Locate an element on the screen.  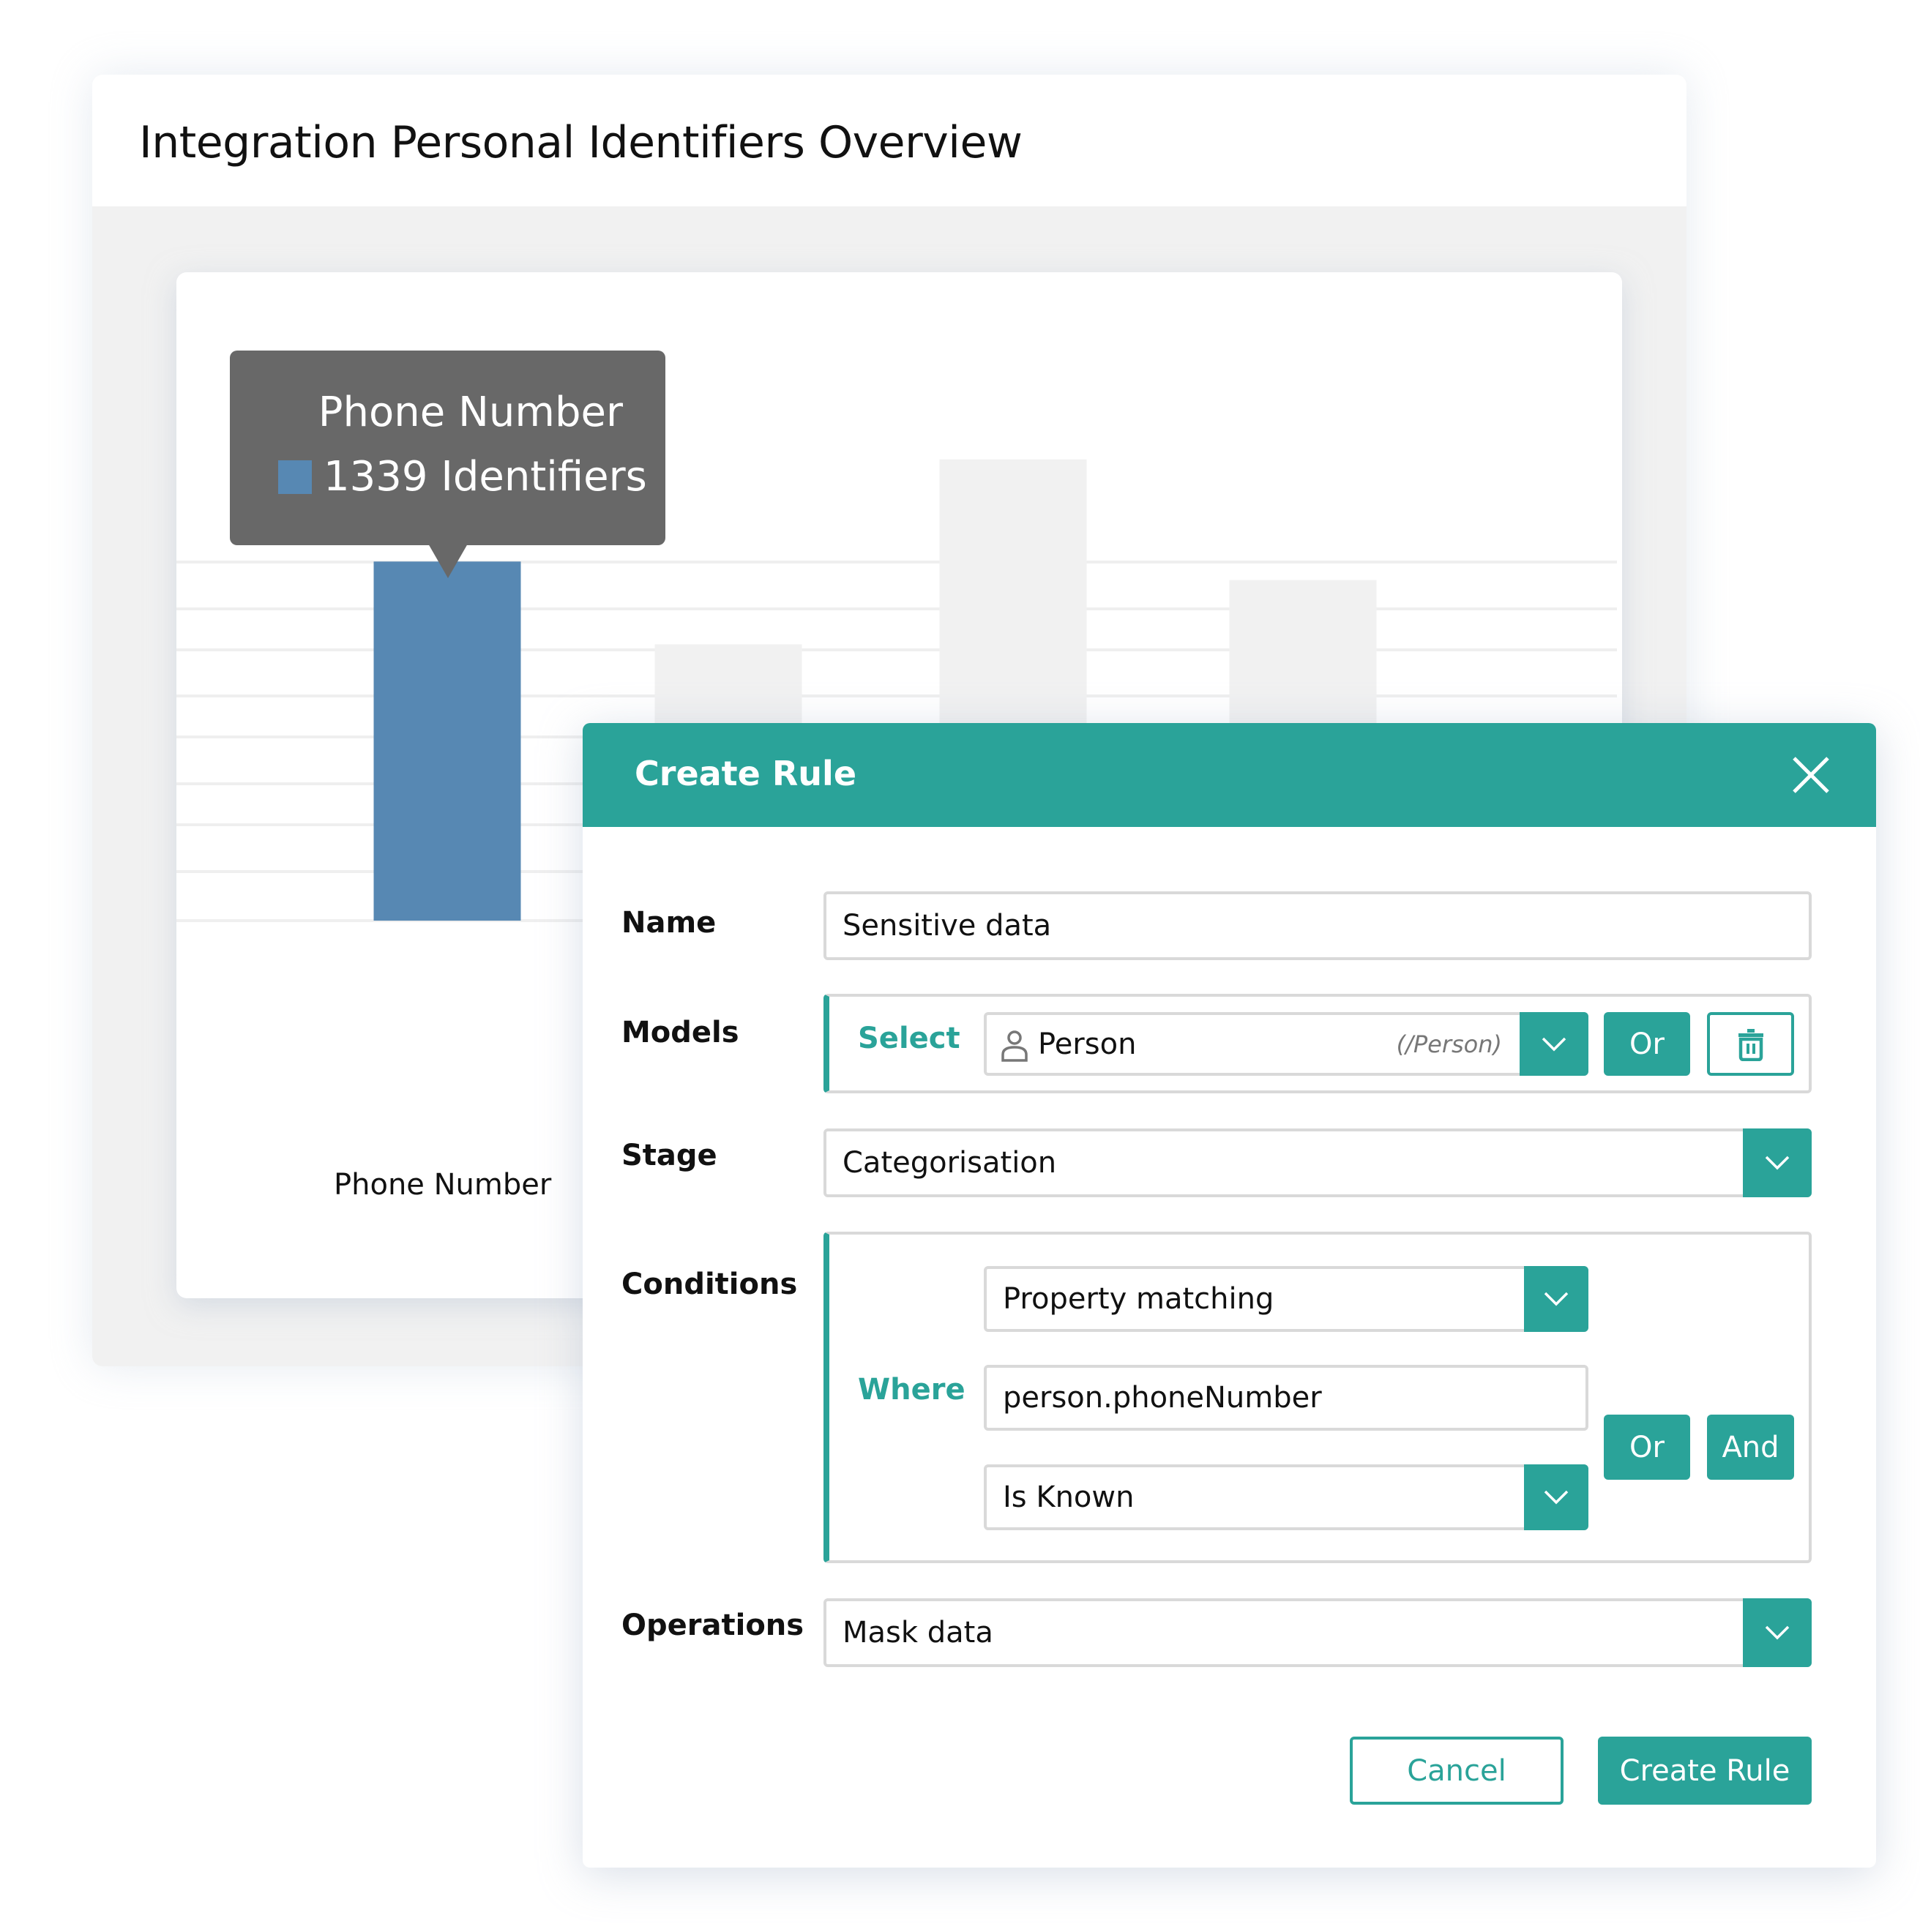
property-input: person.phoneNumber is located at coordinates (1286, 1398).